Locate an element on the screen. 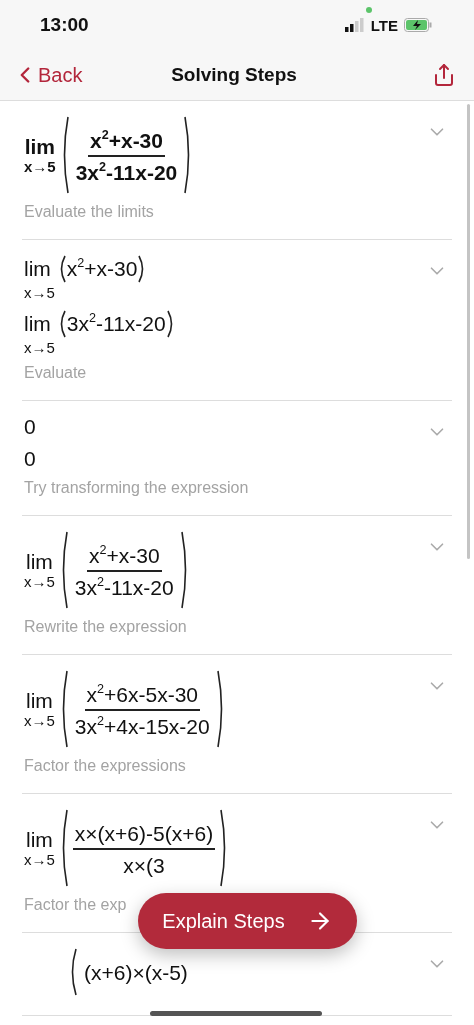 The height and width of the screenshot is (1025, 474). back-button: Back is located at coordinates (57, 75).